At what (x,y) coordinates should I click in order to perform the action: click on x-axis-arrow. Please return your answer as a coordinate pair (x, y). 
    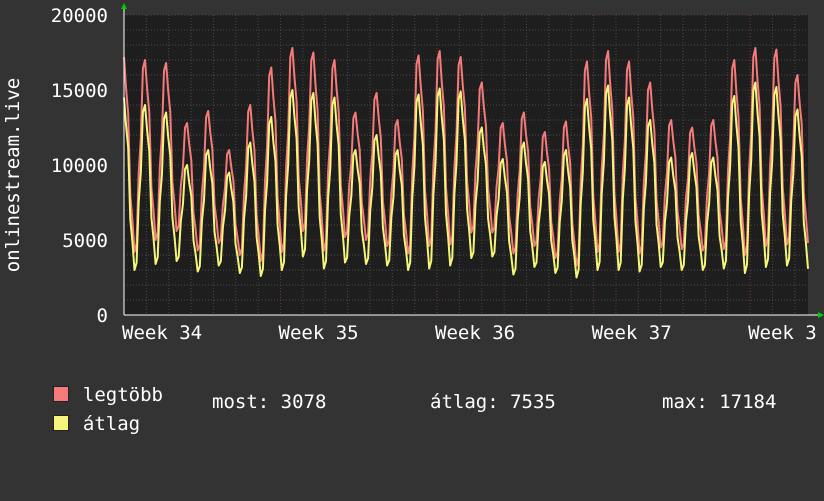
    Looking at the image, I should click on (821, 315).